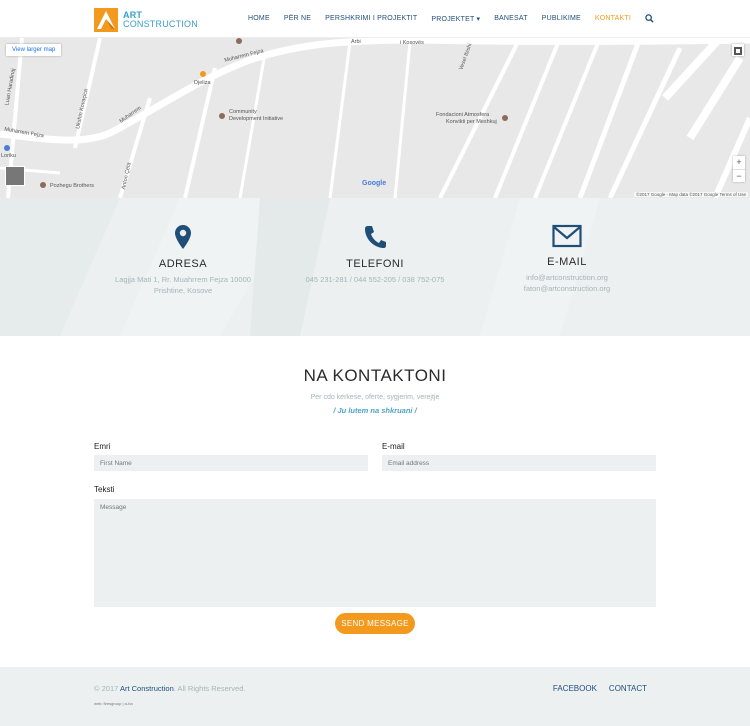  What do you see at coordinates (203, 74) in the screenshot?
I see `map-poi-djeliza` at bounding box center [203, 74].